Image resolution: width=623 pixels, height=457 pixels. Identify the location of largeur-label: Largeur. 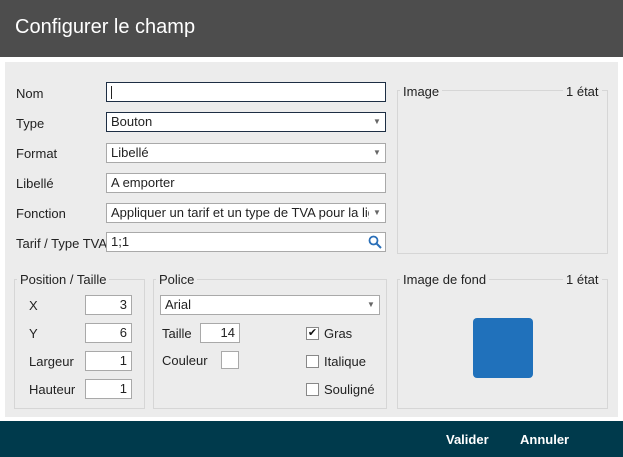
(51, 361).